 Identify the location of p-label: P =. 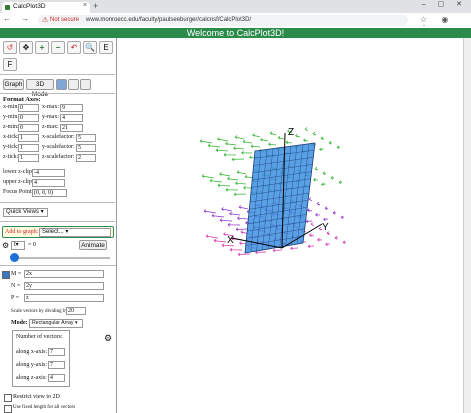
(15, 298).